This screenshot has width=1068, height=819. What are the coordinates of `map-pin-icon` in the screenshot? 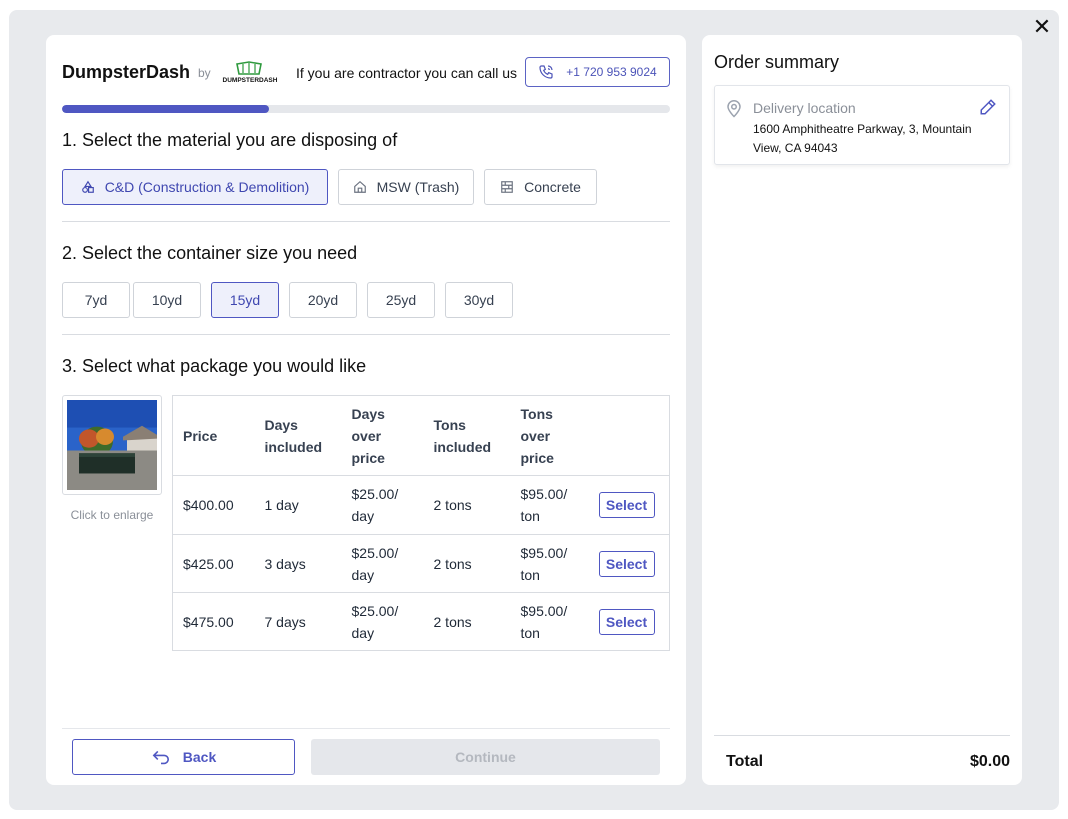 It's located at (734, 109).